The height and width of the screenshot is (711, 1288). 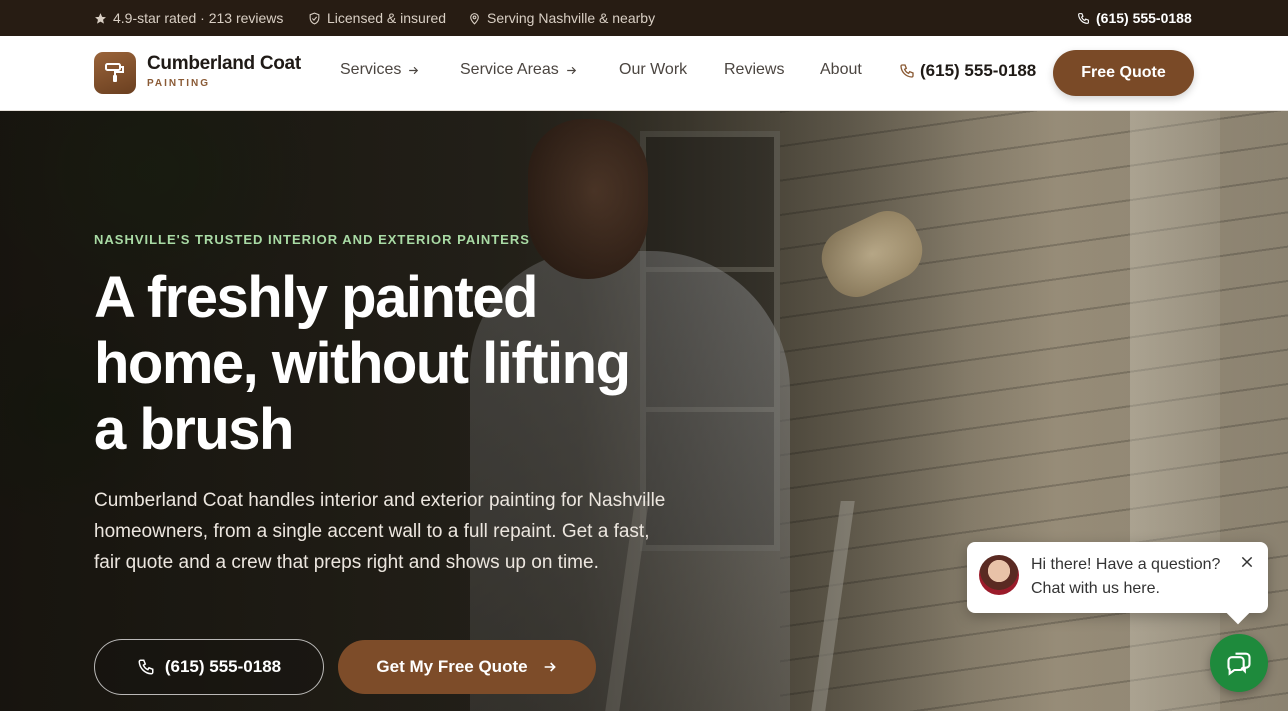 What do you see at coordinates (571, 18) in the screenshot?
I see `serving-text: Serving Nashville & nearby` at bounding box center [571, 18].